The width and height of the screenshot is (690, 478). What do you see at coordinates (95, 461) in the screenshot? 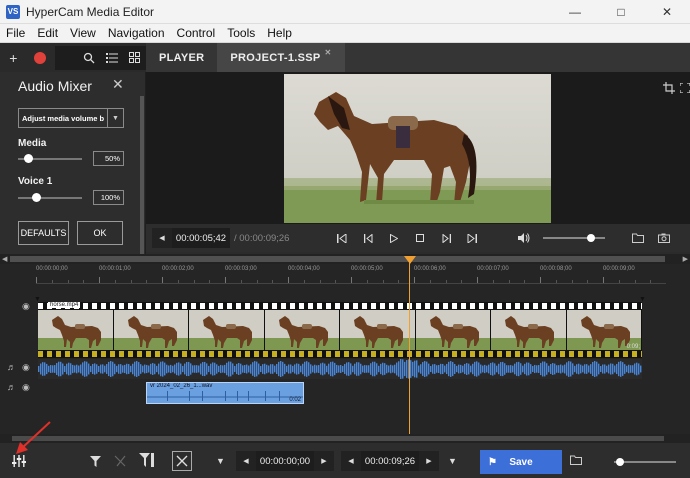
I see `filter-icon` at bounding box center [95, 461].